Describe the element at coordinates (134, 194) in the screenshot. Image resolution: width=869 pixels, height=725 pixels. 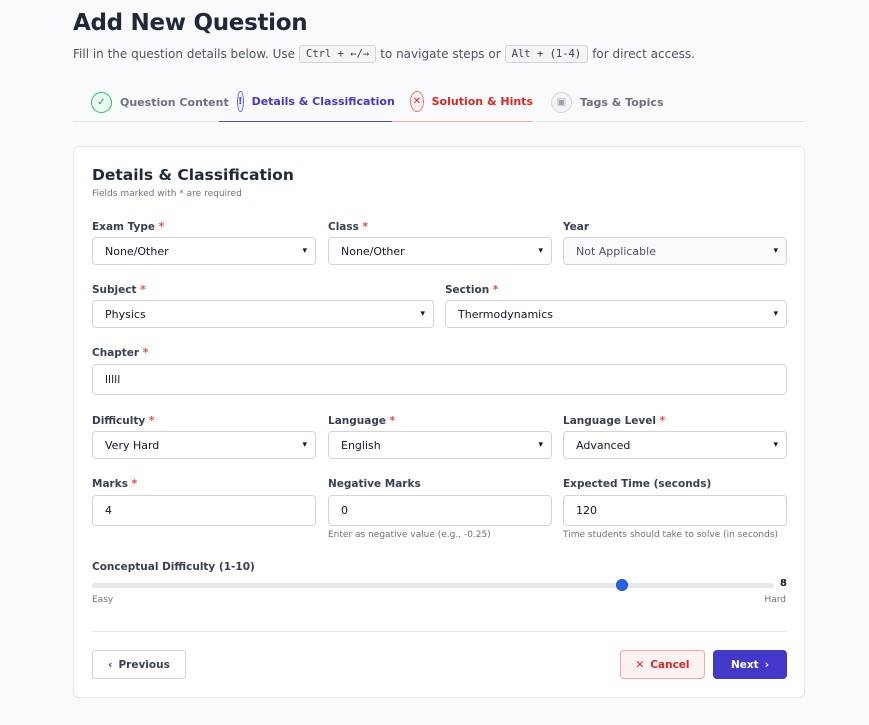
I see `required-note-pre: Fields marked with` at that location.